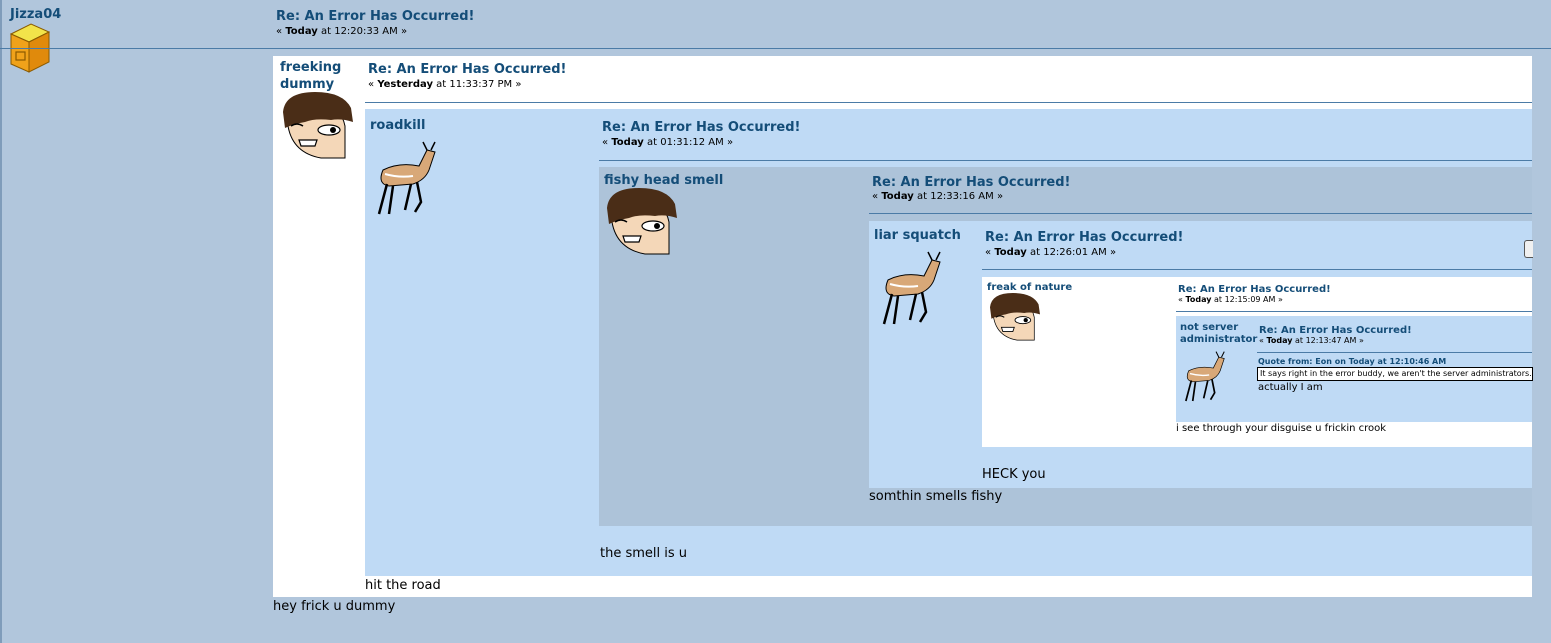 This screenshot has height=643, width=1551. What do you see at coordinates (334, 606) in the screenshot?
I see `post-message: hey frick u dummy` at bounding box center [334, 606].